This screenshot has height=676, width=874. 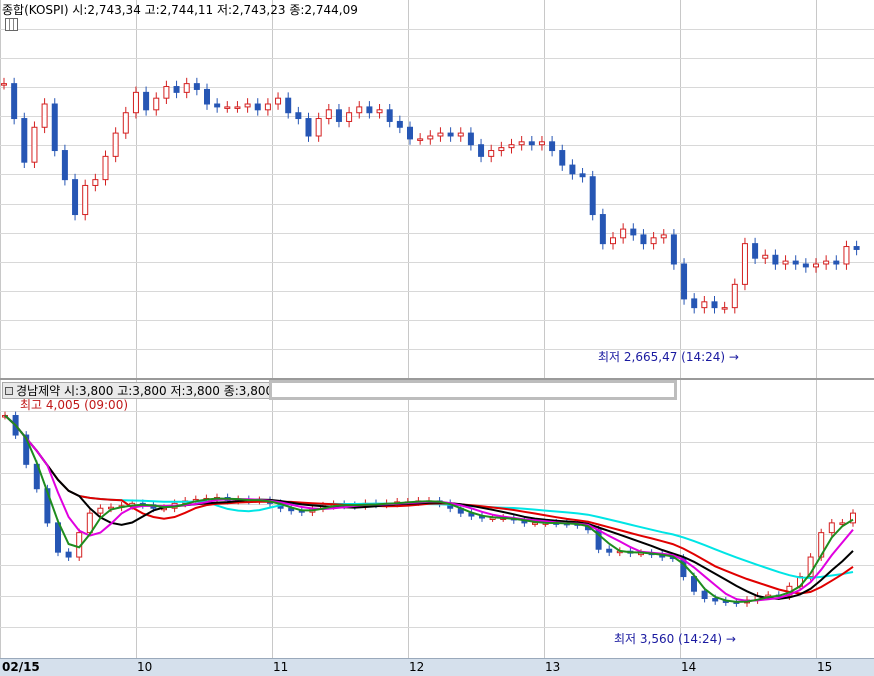 What do you see at coordinates (553, 667) in the screenshot?
I see `x-tick: 13` at bounding box center [553, 667].